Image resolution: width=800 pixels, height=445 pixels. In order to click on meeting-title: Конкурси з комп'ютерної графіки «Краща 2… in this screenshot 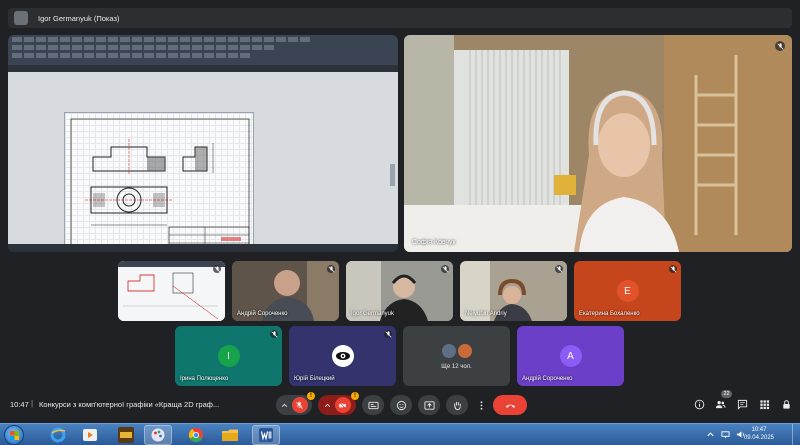, I will do `click(129, 404)`.